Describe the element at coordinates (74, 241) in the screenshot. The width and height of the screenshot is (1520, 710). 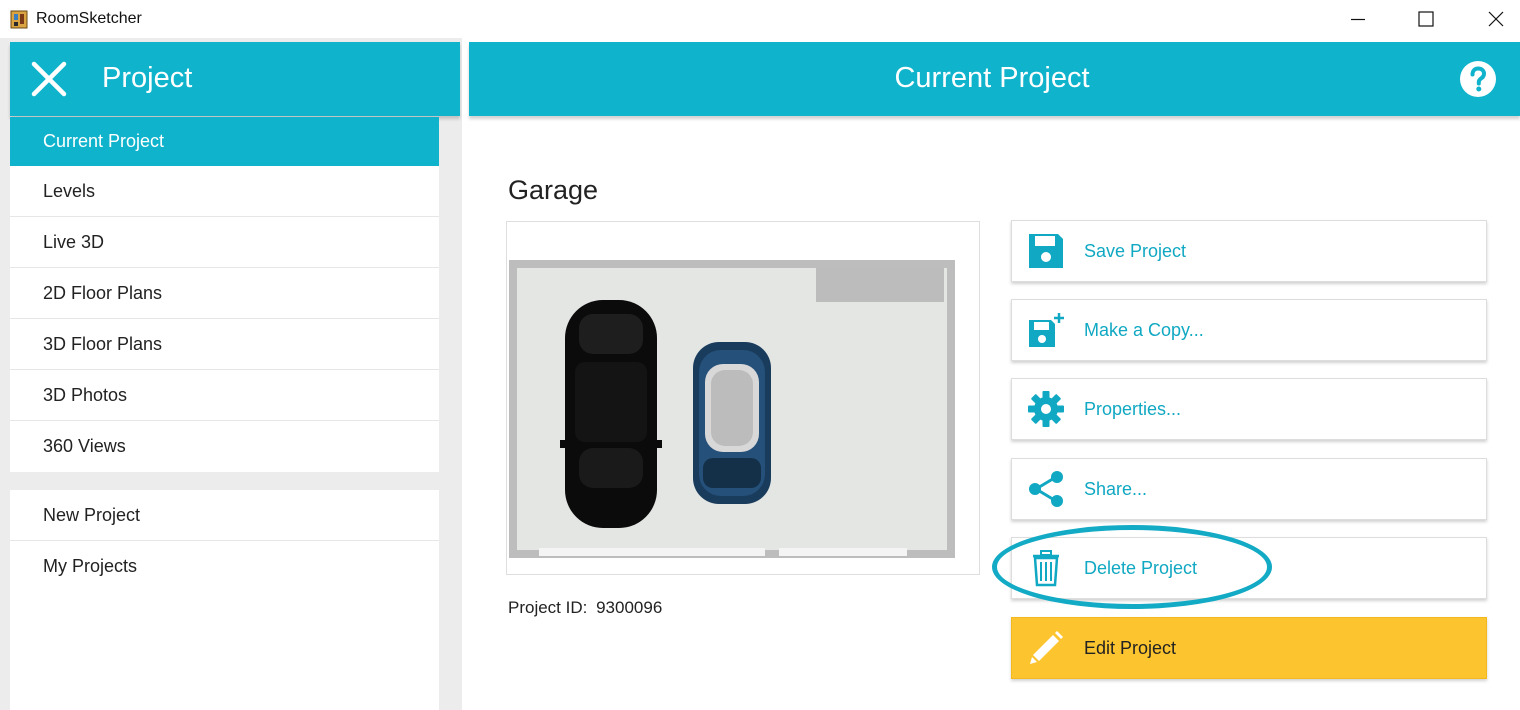
I see `sidebar-item-label: Live 3D` at that location.